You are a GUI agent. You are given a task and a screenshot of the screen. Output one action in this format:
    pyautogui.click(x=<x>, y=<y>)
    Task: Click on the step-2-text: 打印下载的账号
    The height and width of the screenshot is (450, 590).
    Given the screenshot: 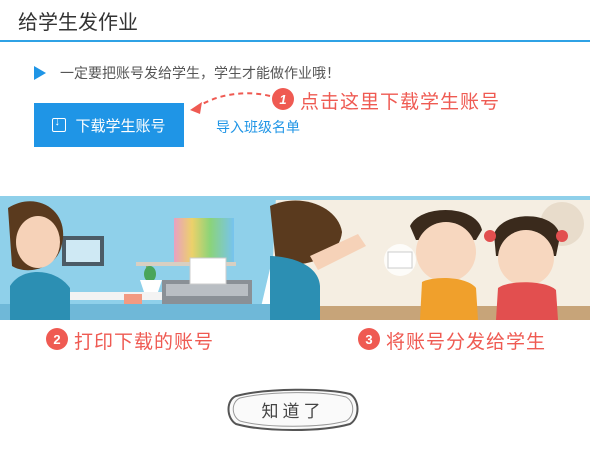 What is the action you would take?
    pyautogui.click(x=144, y=342)
    